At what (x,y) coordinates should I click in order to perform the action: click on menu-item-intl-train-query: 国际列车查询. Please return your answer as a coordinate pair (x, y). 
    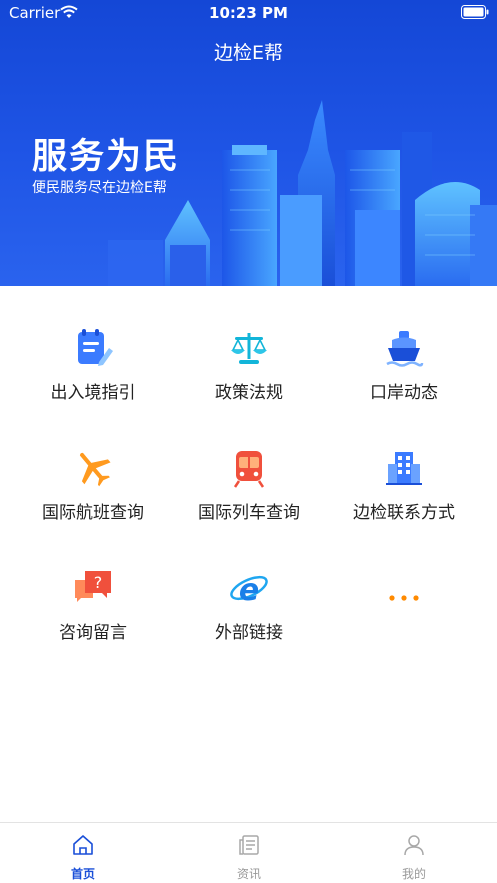
    Looking at the image, I should click on (249, 466).